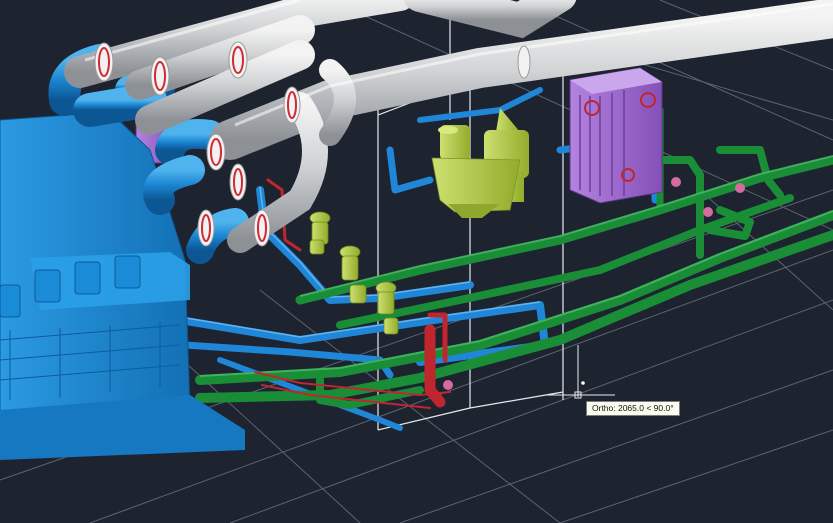 Image resolution: width=833 pixels, height=523 pixels. Describe the element at coordinates (583, 383) in the screenshot. I see `snap-point-icon` at that location.